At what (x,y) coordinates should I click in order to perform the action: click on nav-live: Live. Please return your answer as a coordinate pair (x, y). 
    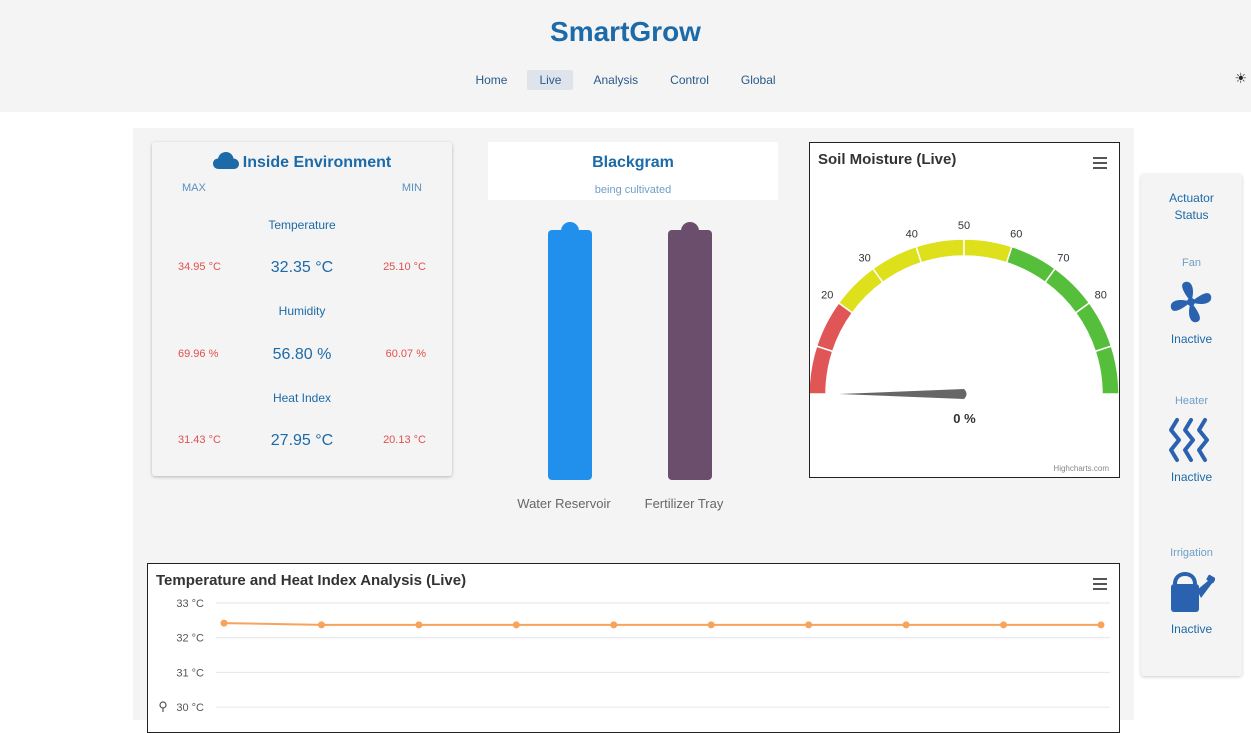
    Looking at the image, I should click on (550, 80).